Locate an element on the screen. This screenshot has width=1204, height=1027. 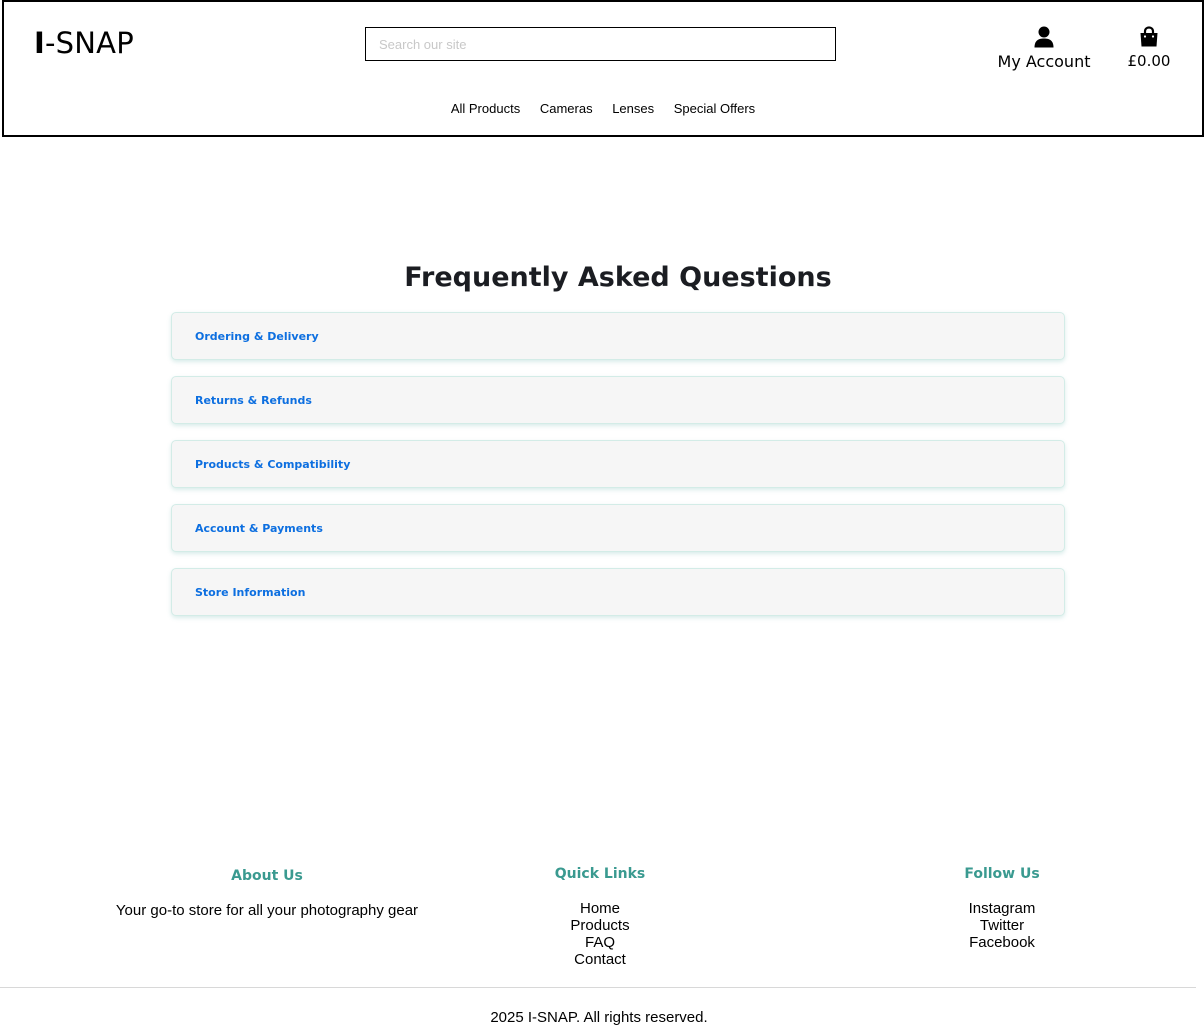
footer-link-instagram: Instagram is located at coordinates (1002, 908).